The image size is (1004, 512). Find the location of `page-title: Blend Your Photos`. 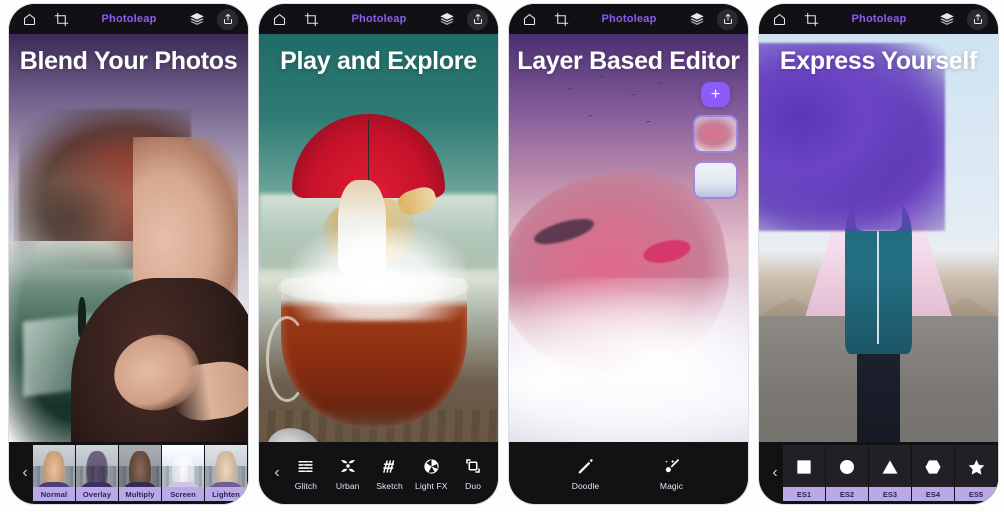

page-title: Blend Your Photos is located at coordinates (128, 61).